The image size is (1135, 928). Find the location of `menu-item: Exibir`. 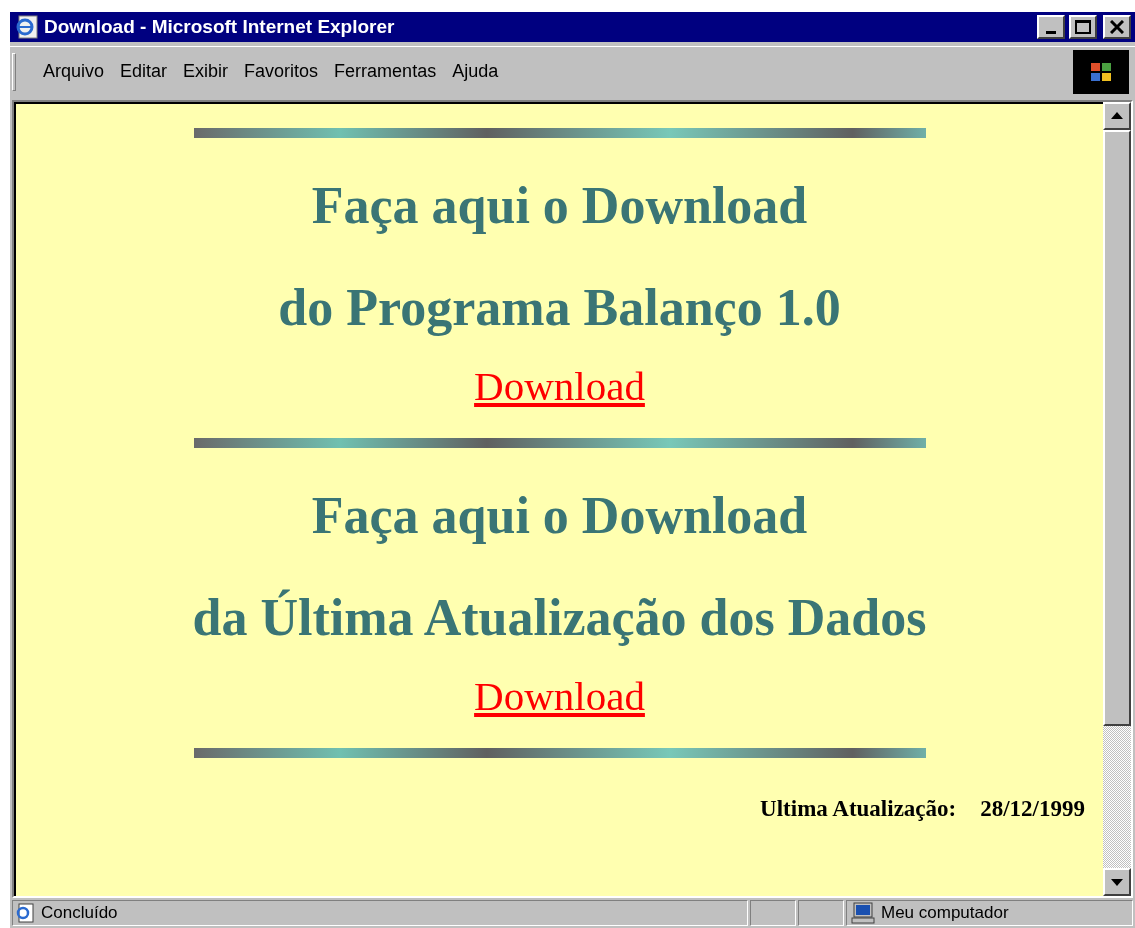

menu-item: Exibir is located at coordinates (206, 71).